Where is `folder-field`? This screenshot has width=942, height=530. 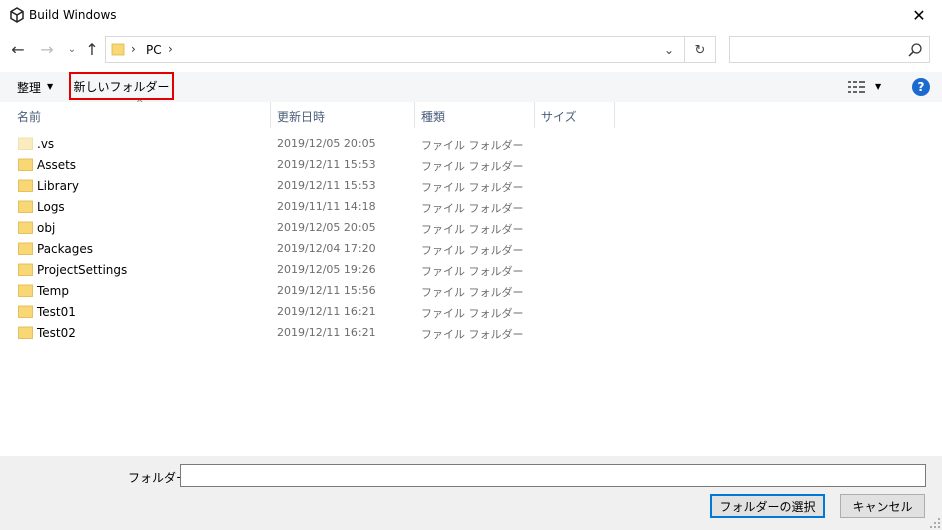 folder-field is located at coordinates (553, 475).